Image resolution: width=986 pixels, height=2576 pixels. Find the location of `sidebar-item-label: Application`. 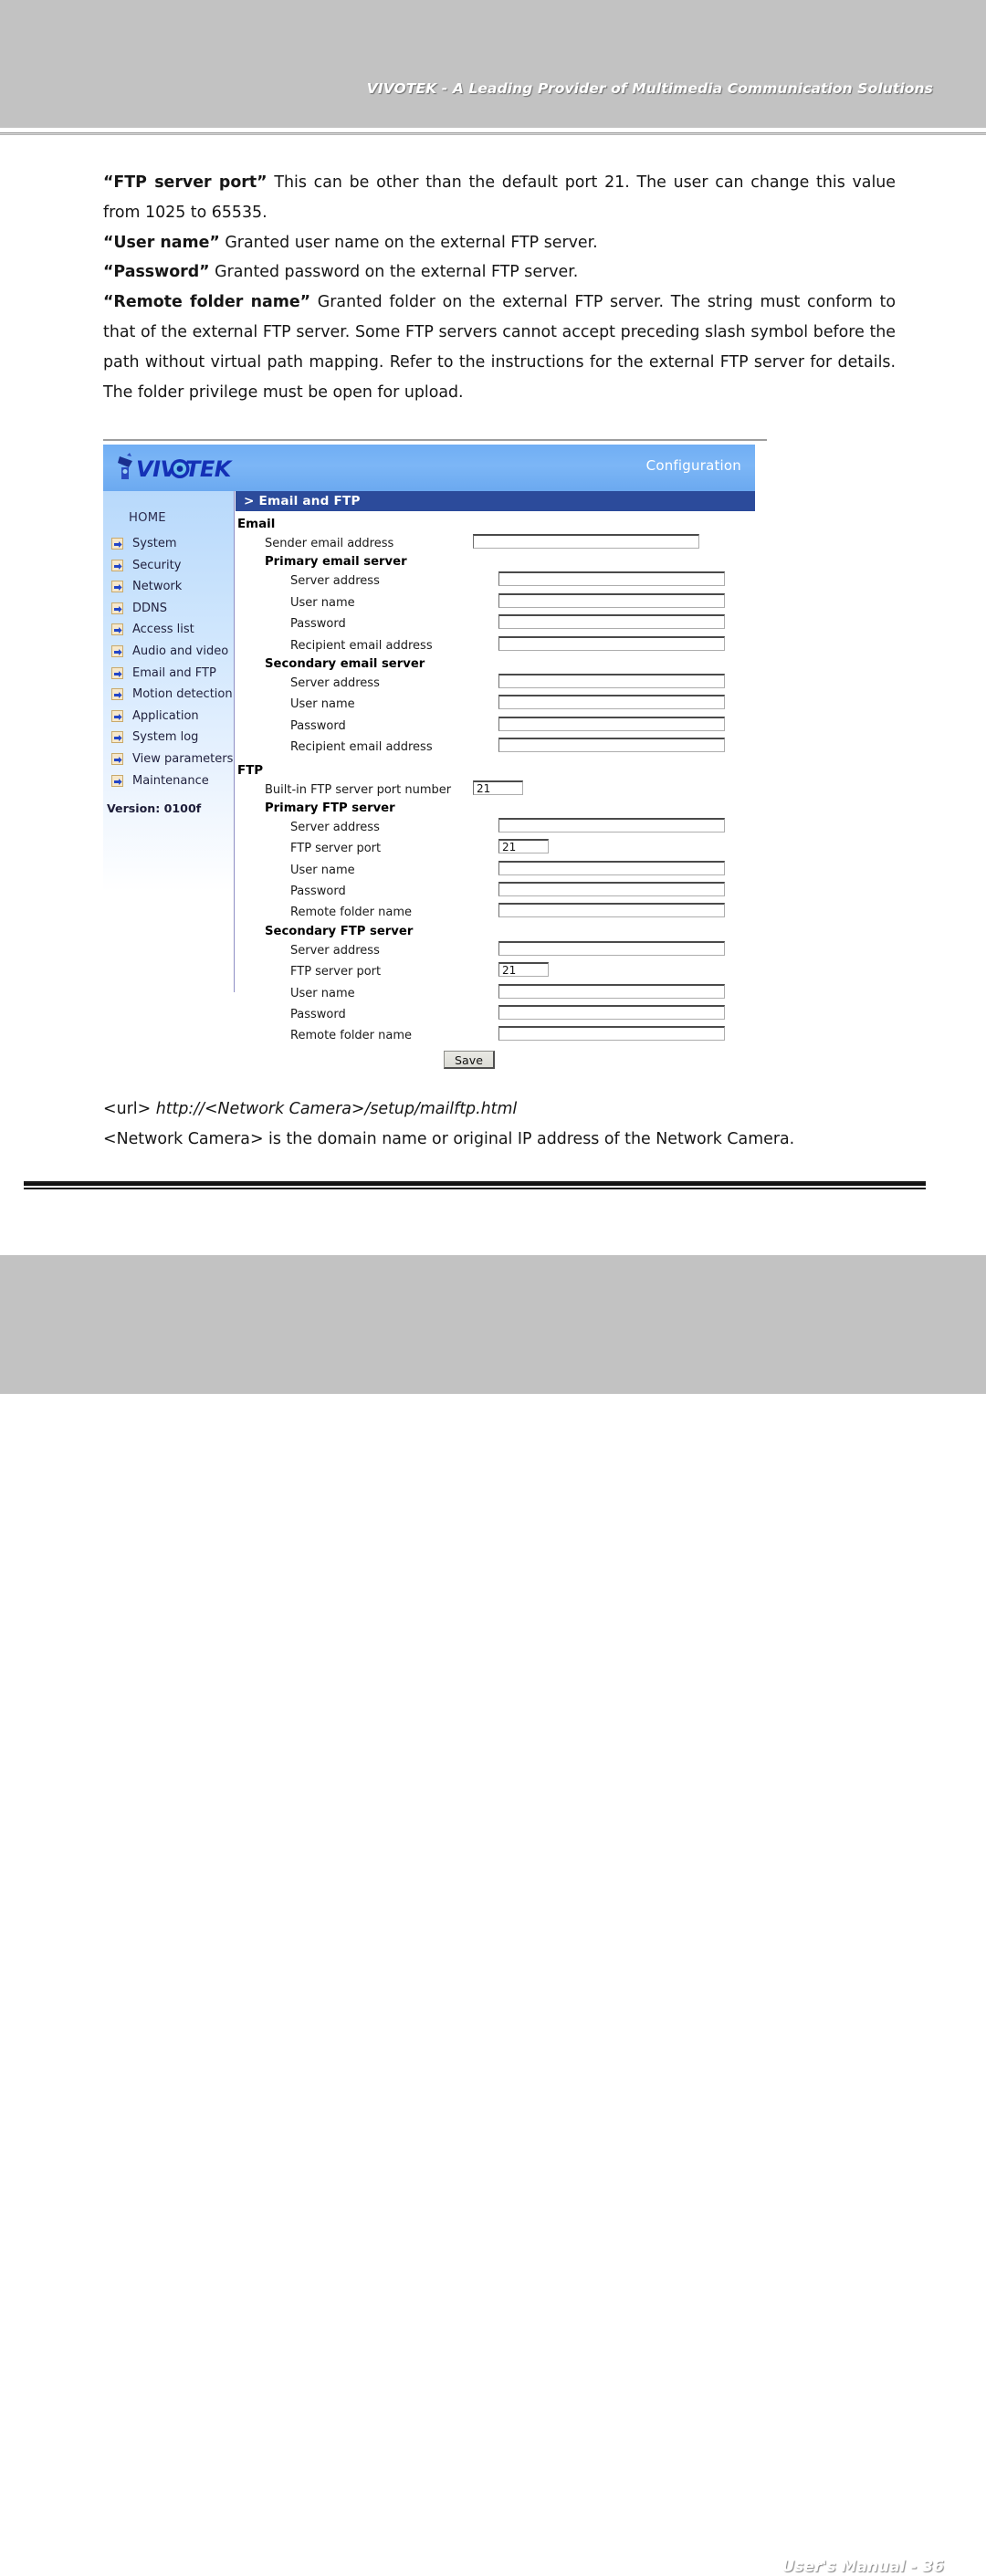

sidebar-item-label: Application is located at coordinates (165, 715).